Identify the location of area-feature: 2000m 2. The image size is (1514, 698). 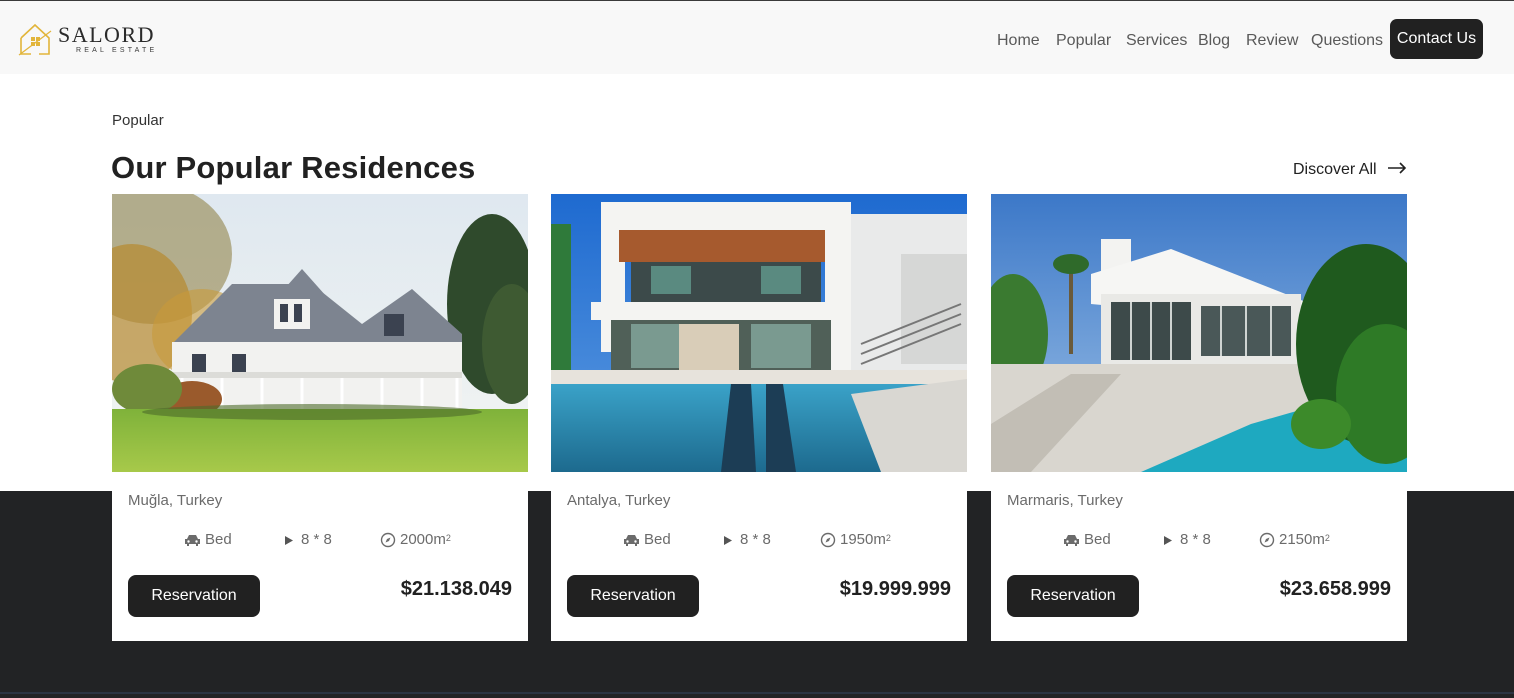
(415, 540).